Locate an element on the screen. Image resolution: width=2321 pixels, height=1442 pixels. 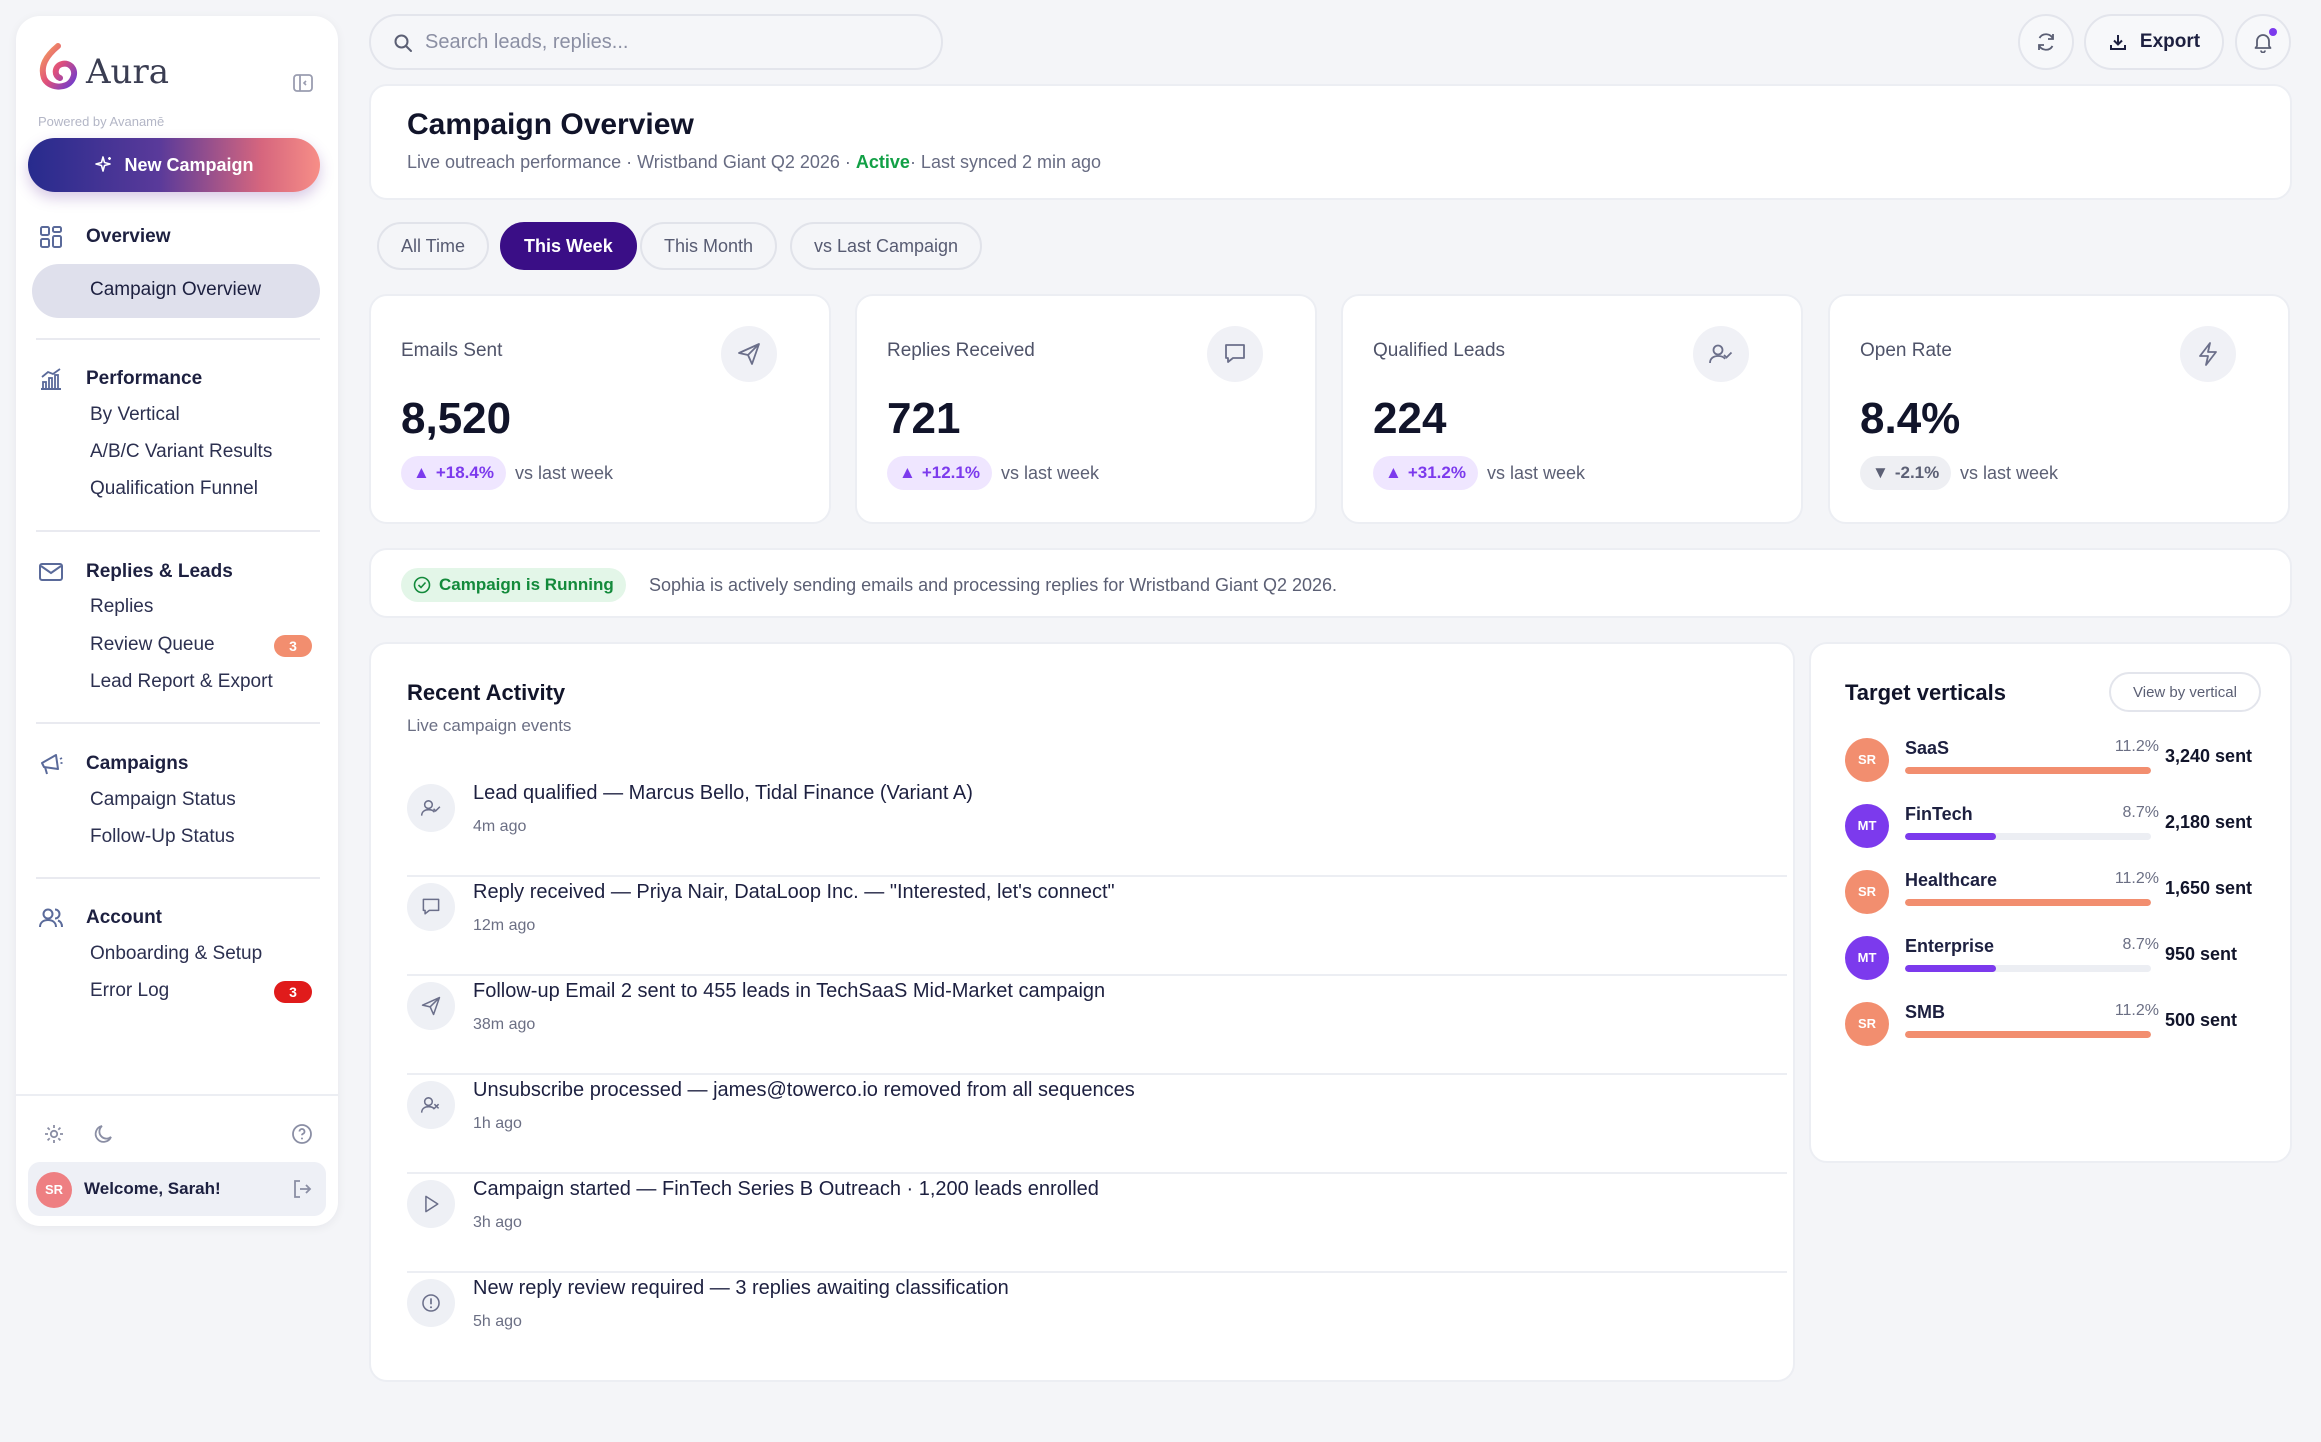
help-icon is located at coordinates (302, 1134).